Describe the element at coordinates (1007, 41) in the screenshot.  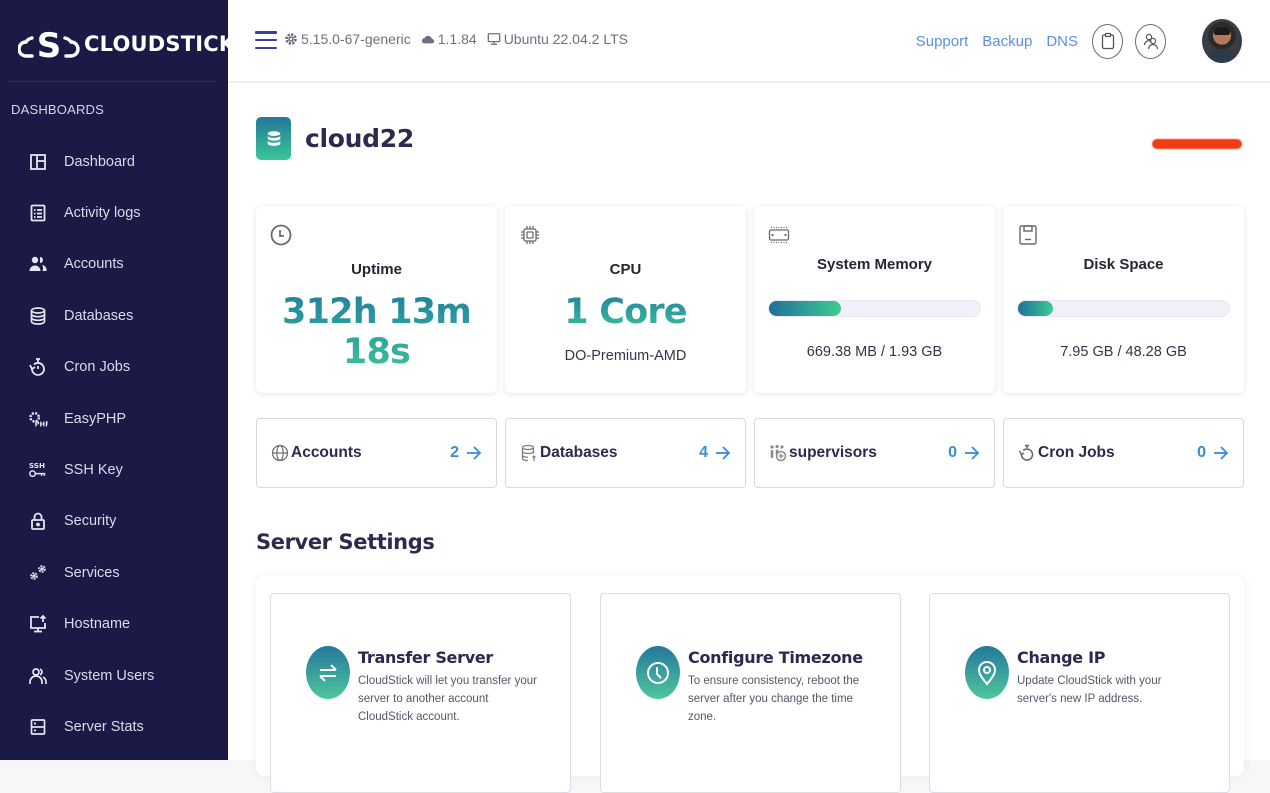
I see `backup-link: Backup` at that location.